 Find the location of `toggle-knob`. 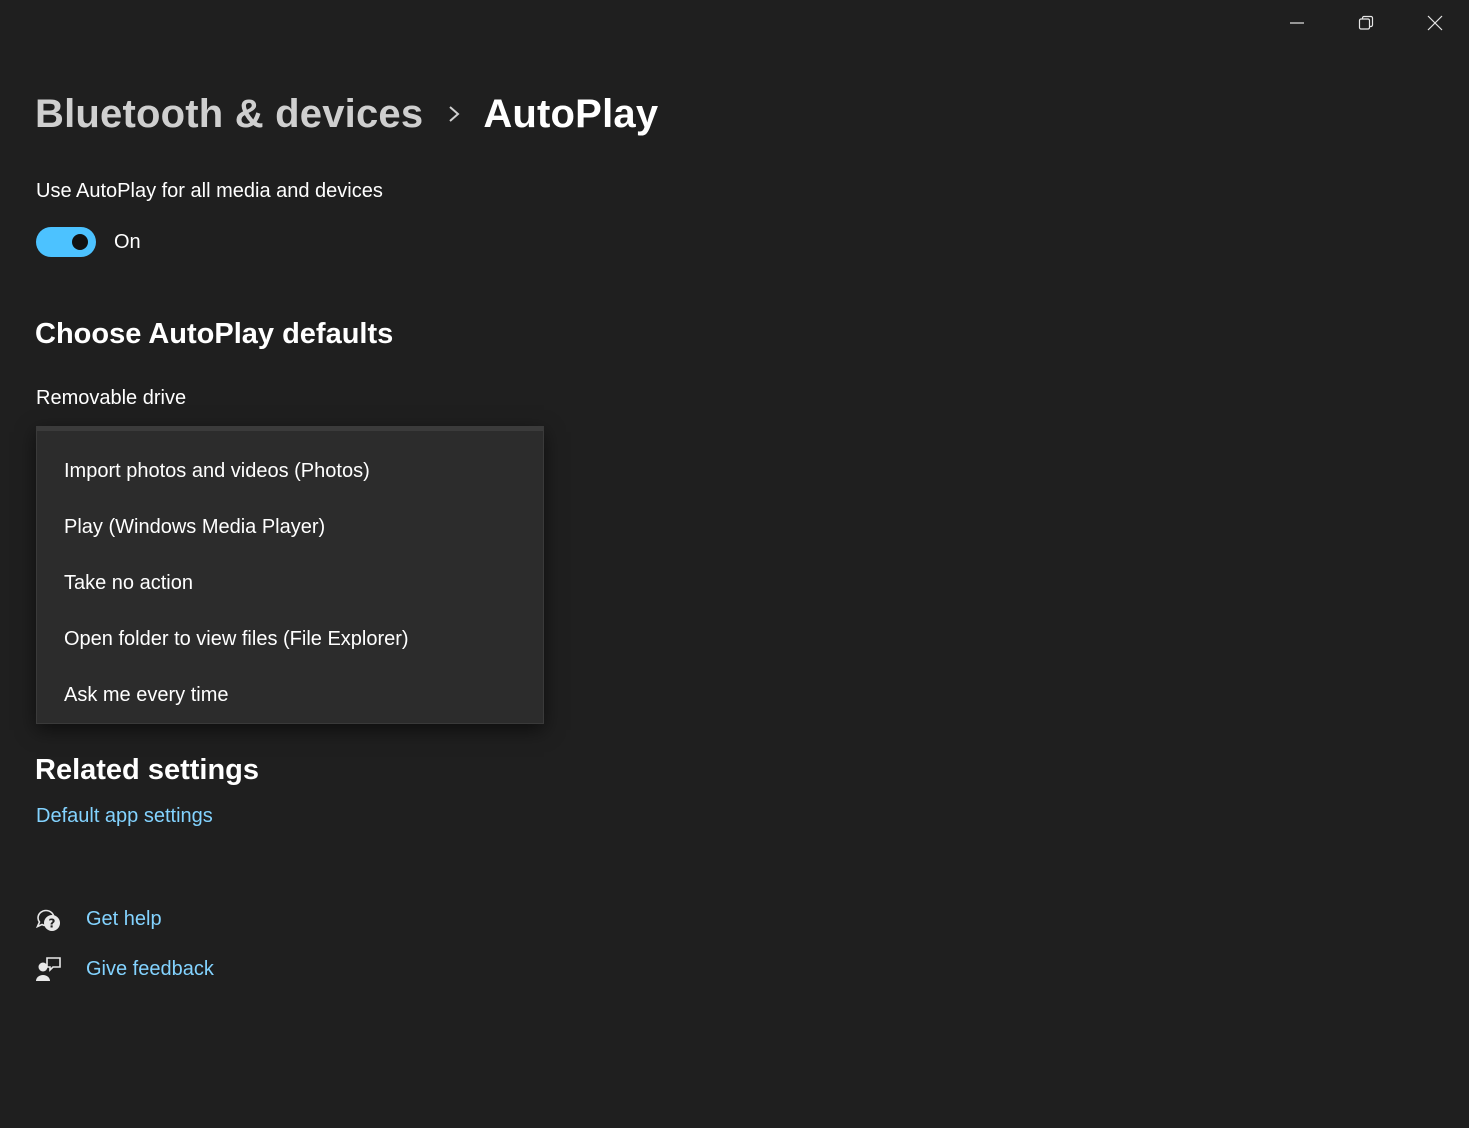

toggle-knob is located at coordinates (80, 242).